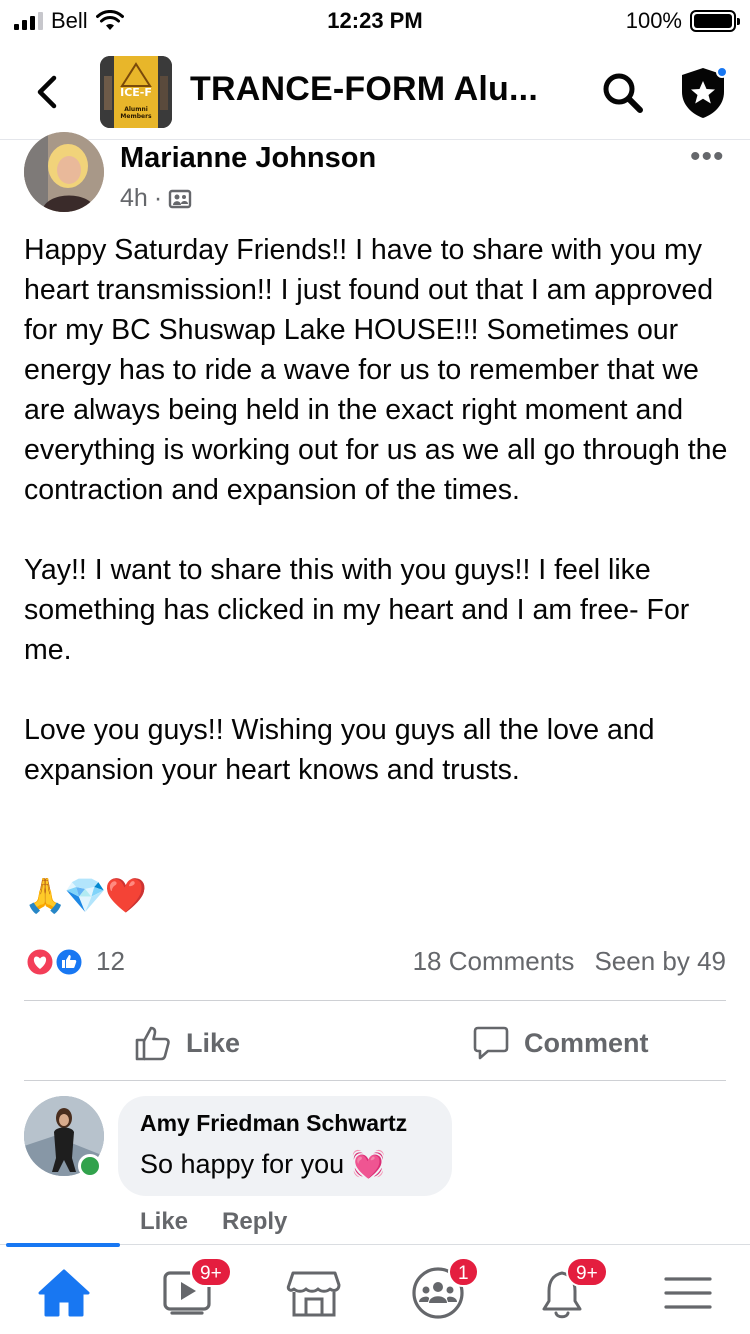 The width and height of the screenshot is (750, 1334). I want to click on bottom-tab-bar: 9+ 1 9+, so click(375, 1288).